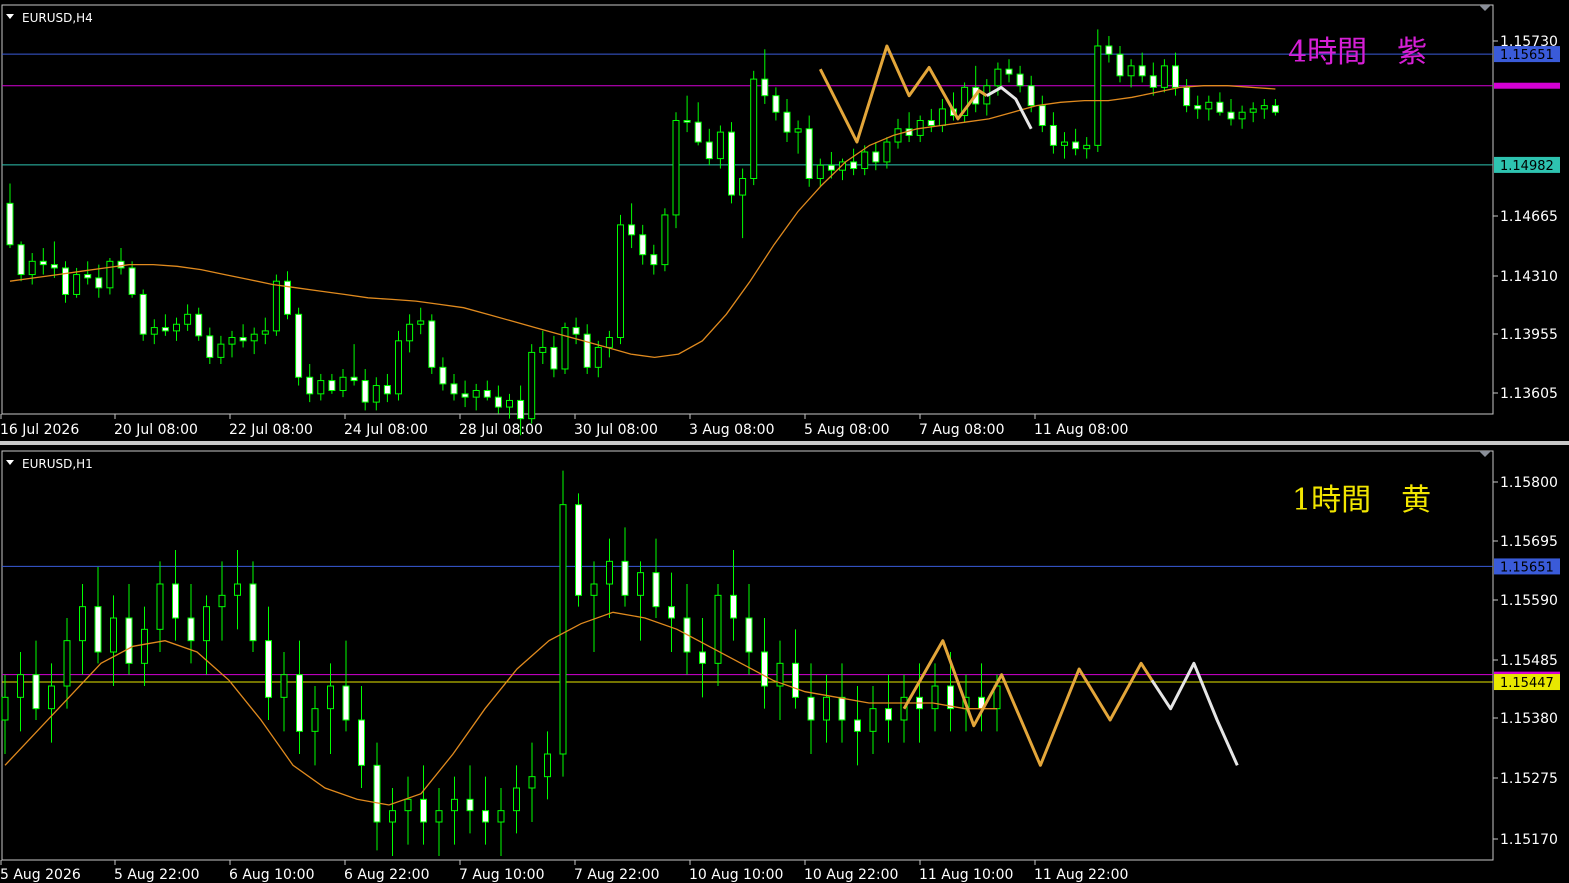 This screenshot has width=1569, height=883. I want to click on price-tag-text-blue: 1.15651, so click(1527, 55).